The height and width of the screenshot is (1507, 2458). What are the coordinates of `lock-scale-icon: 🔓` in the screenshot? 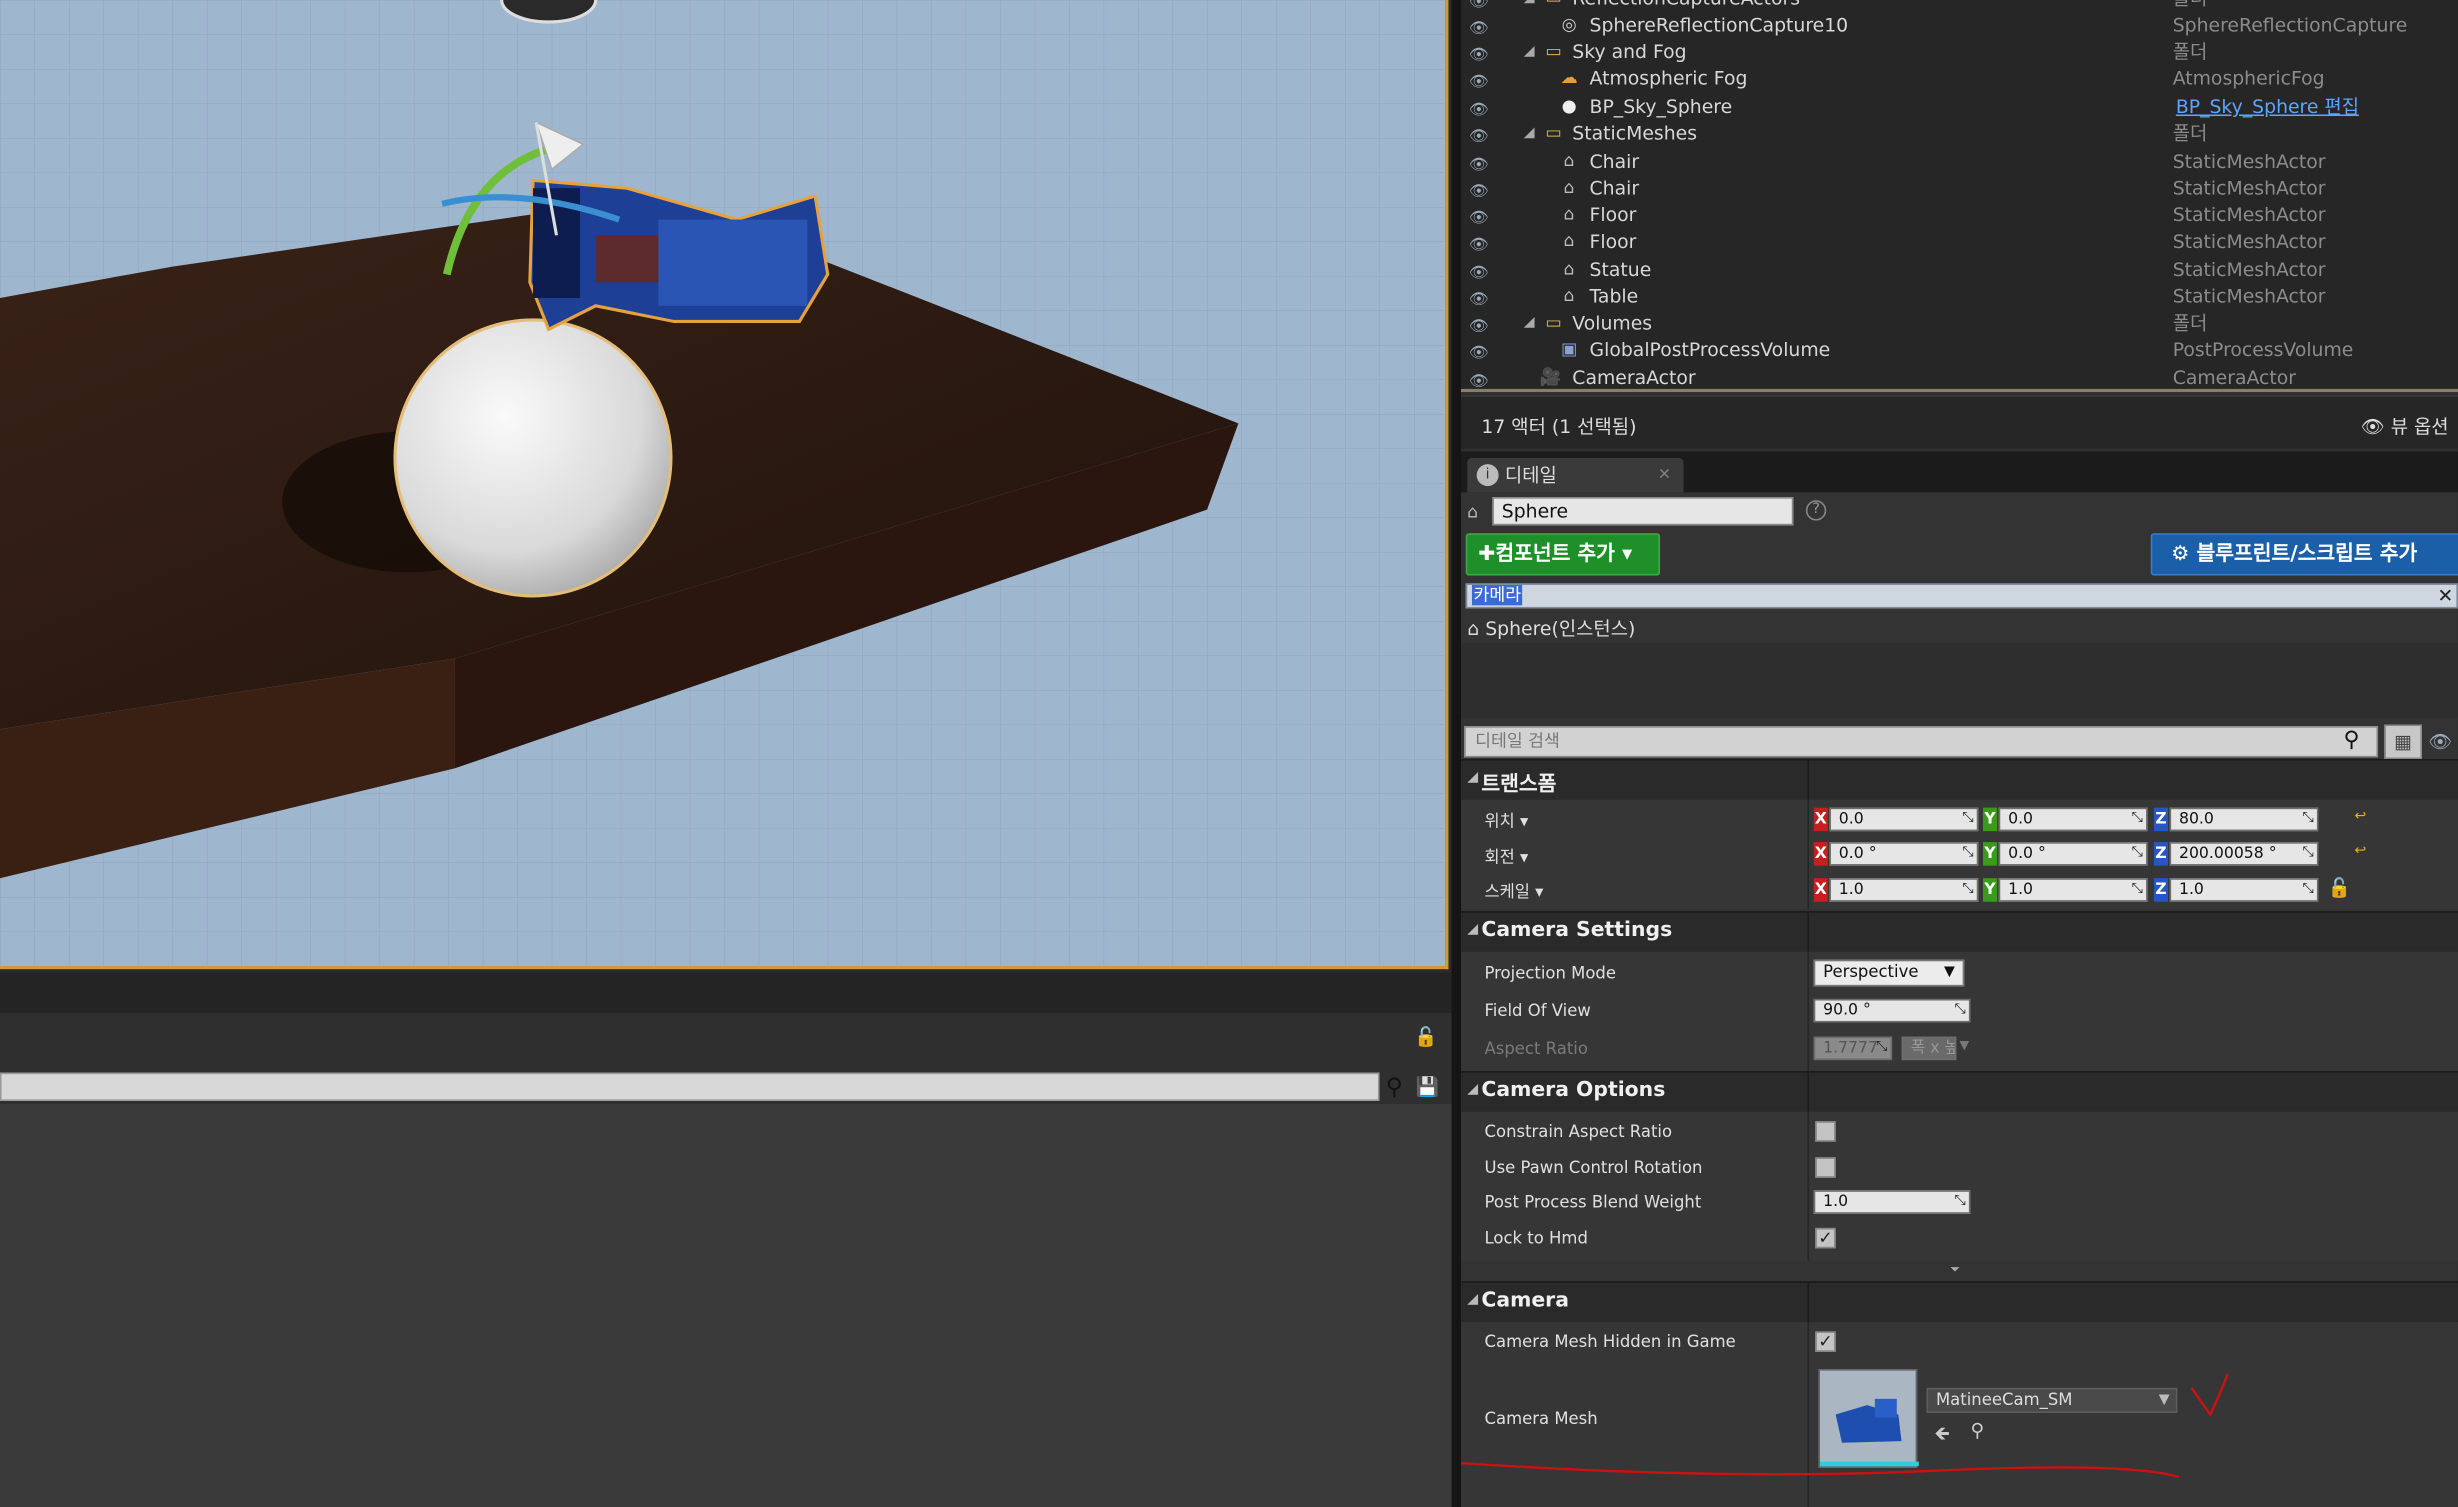 It's located at (2339, 888).